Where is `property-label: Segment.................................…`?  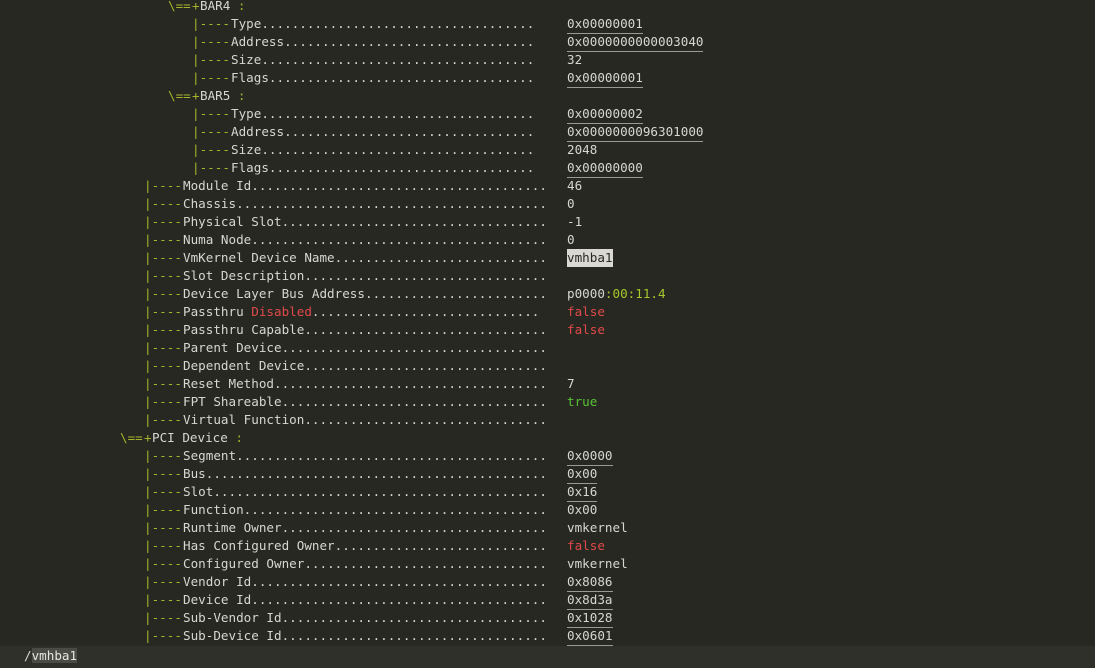 property-label: Segment.................................… is located at coordinates (375, 456).